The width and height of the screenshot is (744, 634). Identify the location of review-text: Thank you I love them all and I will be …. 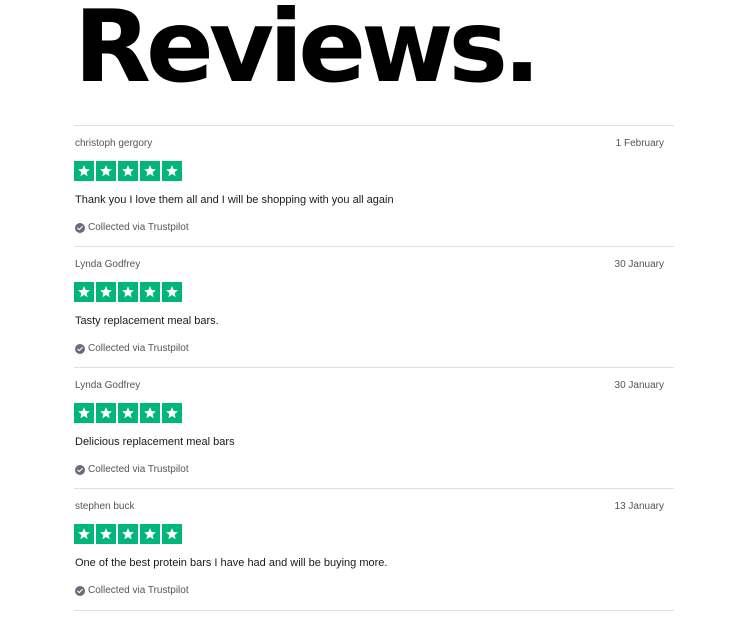
(234, 200).